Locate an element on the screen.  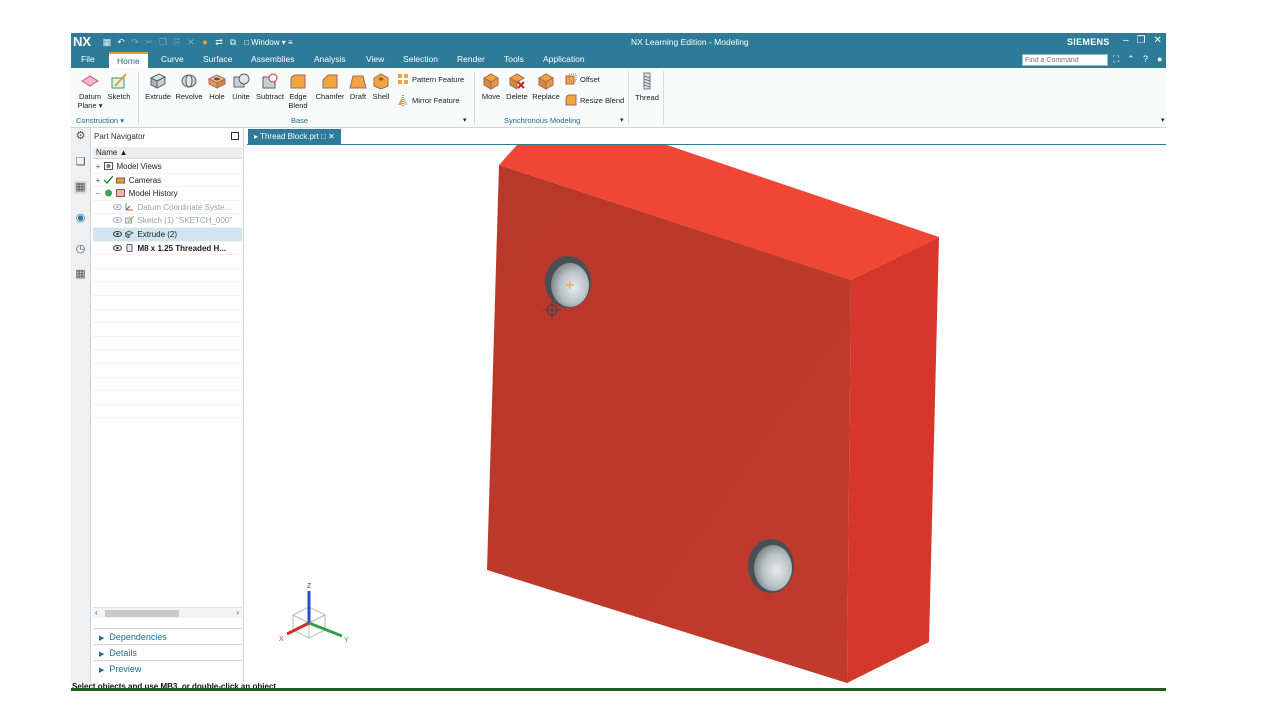
tree-node-model-views: + Model Views is located at coordinates (167, 167).